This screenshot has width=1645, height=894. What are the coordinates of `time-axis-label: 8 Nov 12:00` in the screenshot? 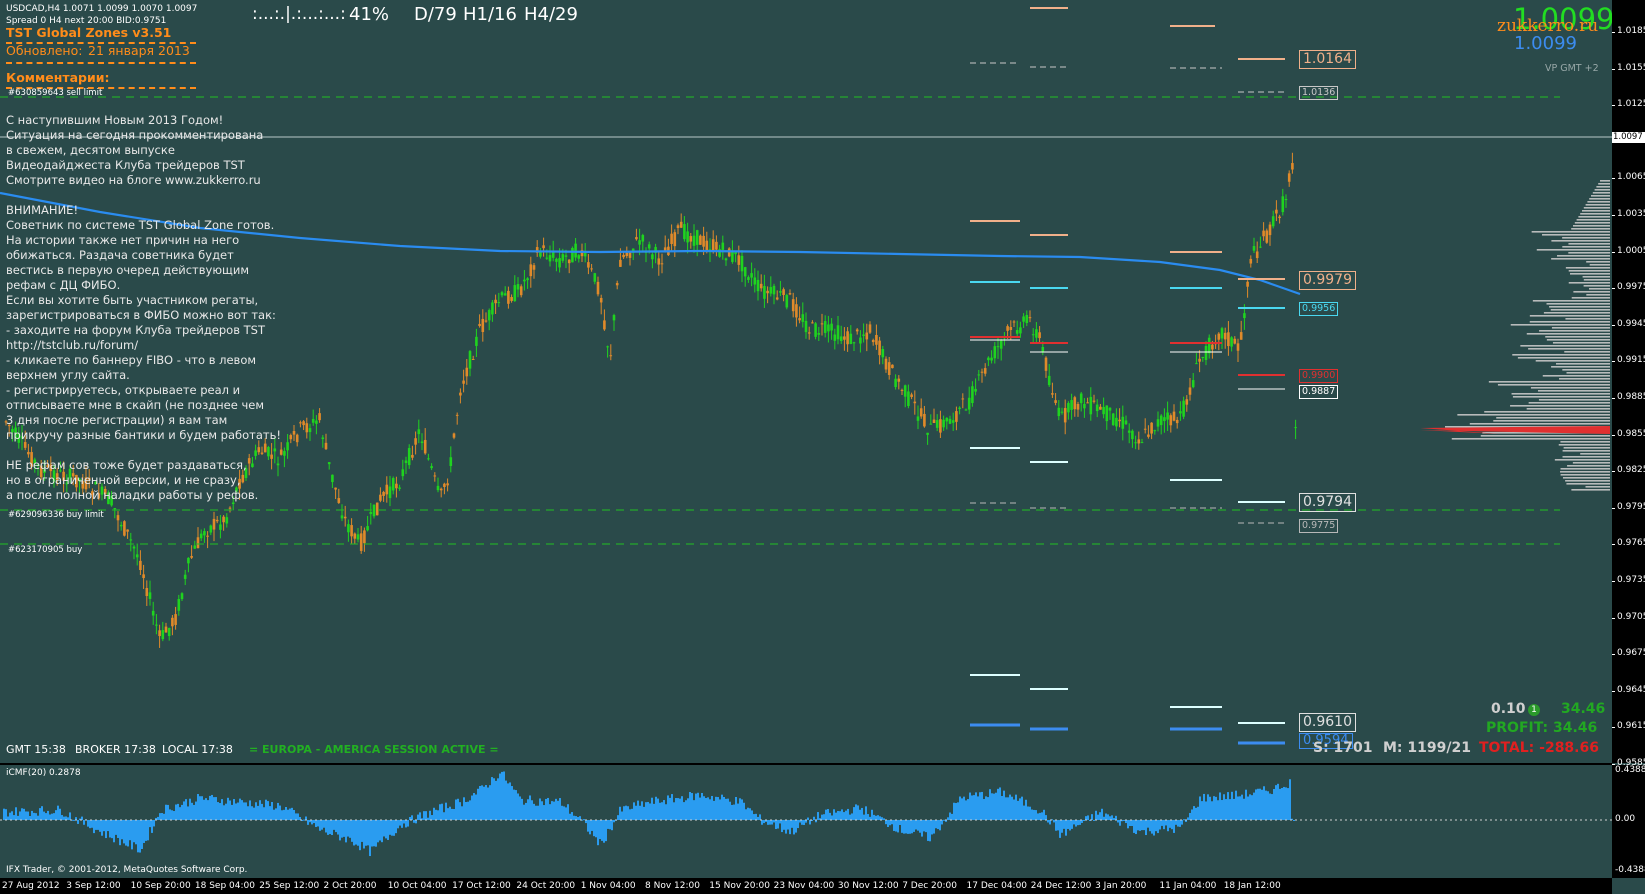 It's located at (672, 886).